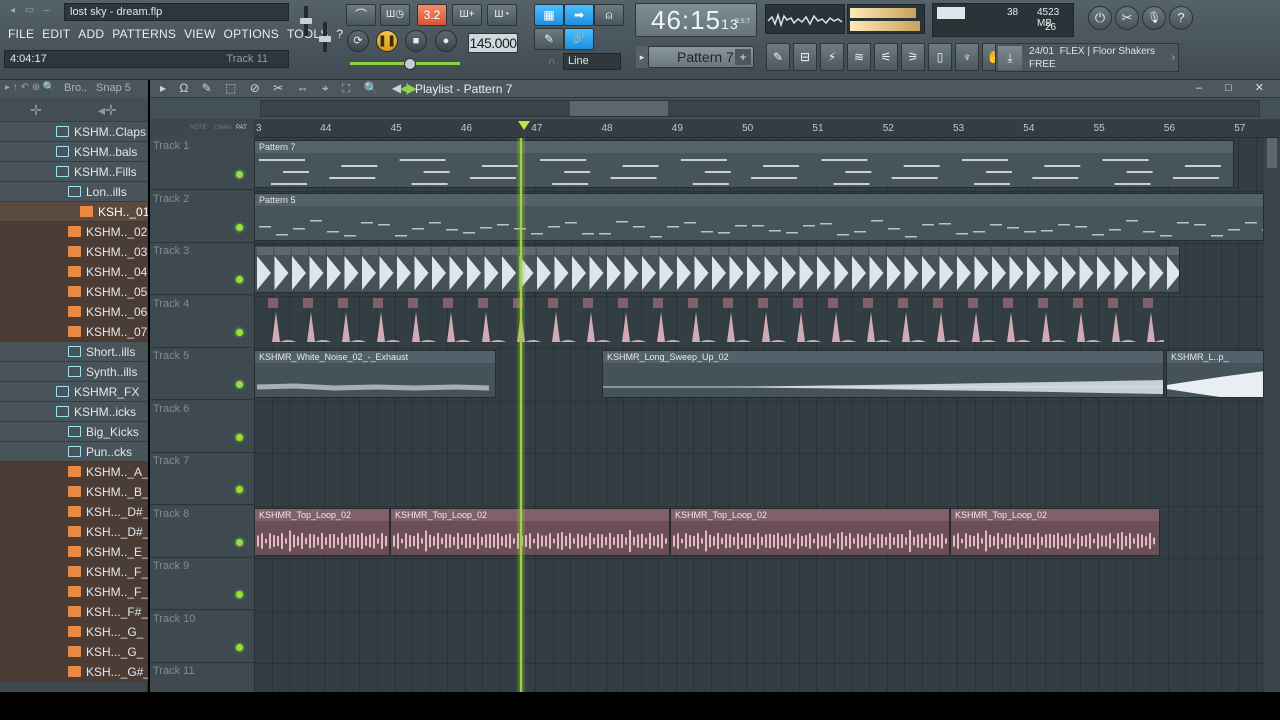  Describe the element at coordinates (202, 321) in the screenshot. I see `track-header: Track 4` at that location.